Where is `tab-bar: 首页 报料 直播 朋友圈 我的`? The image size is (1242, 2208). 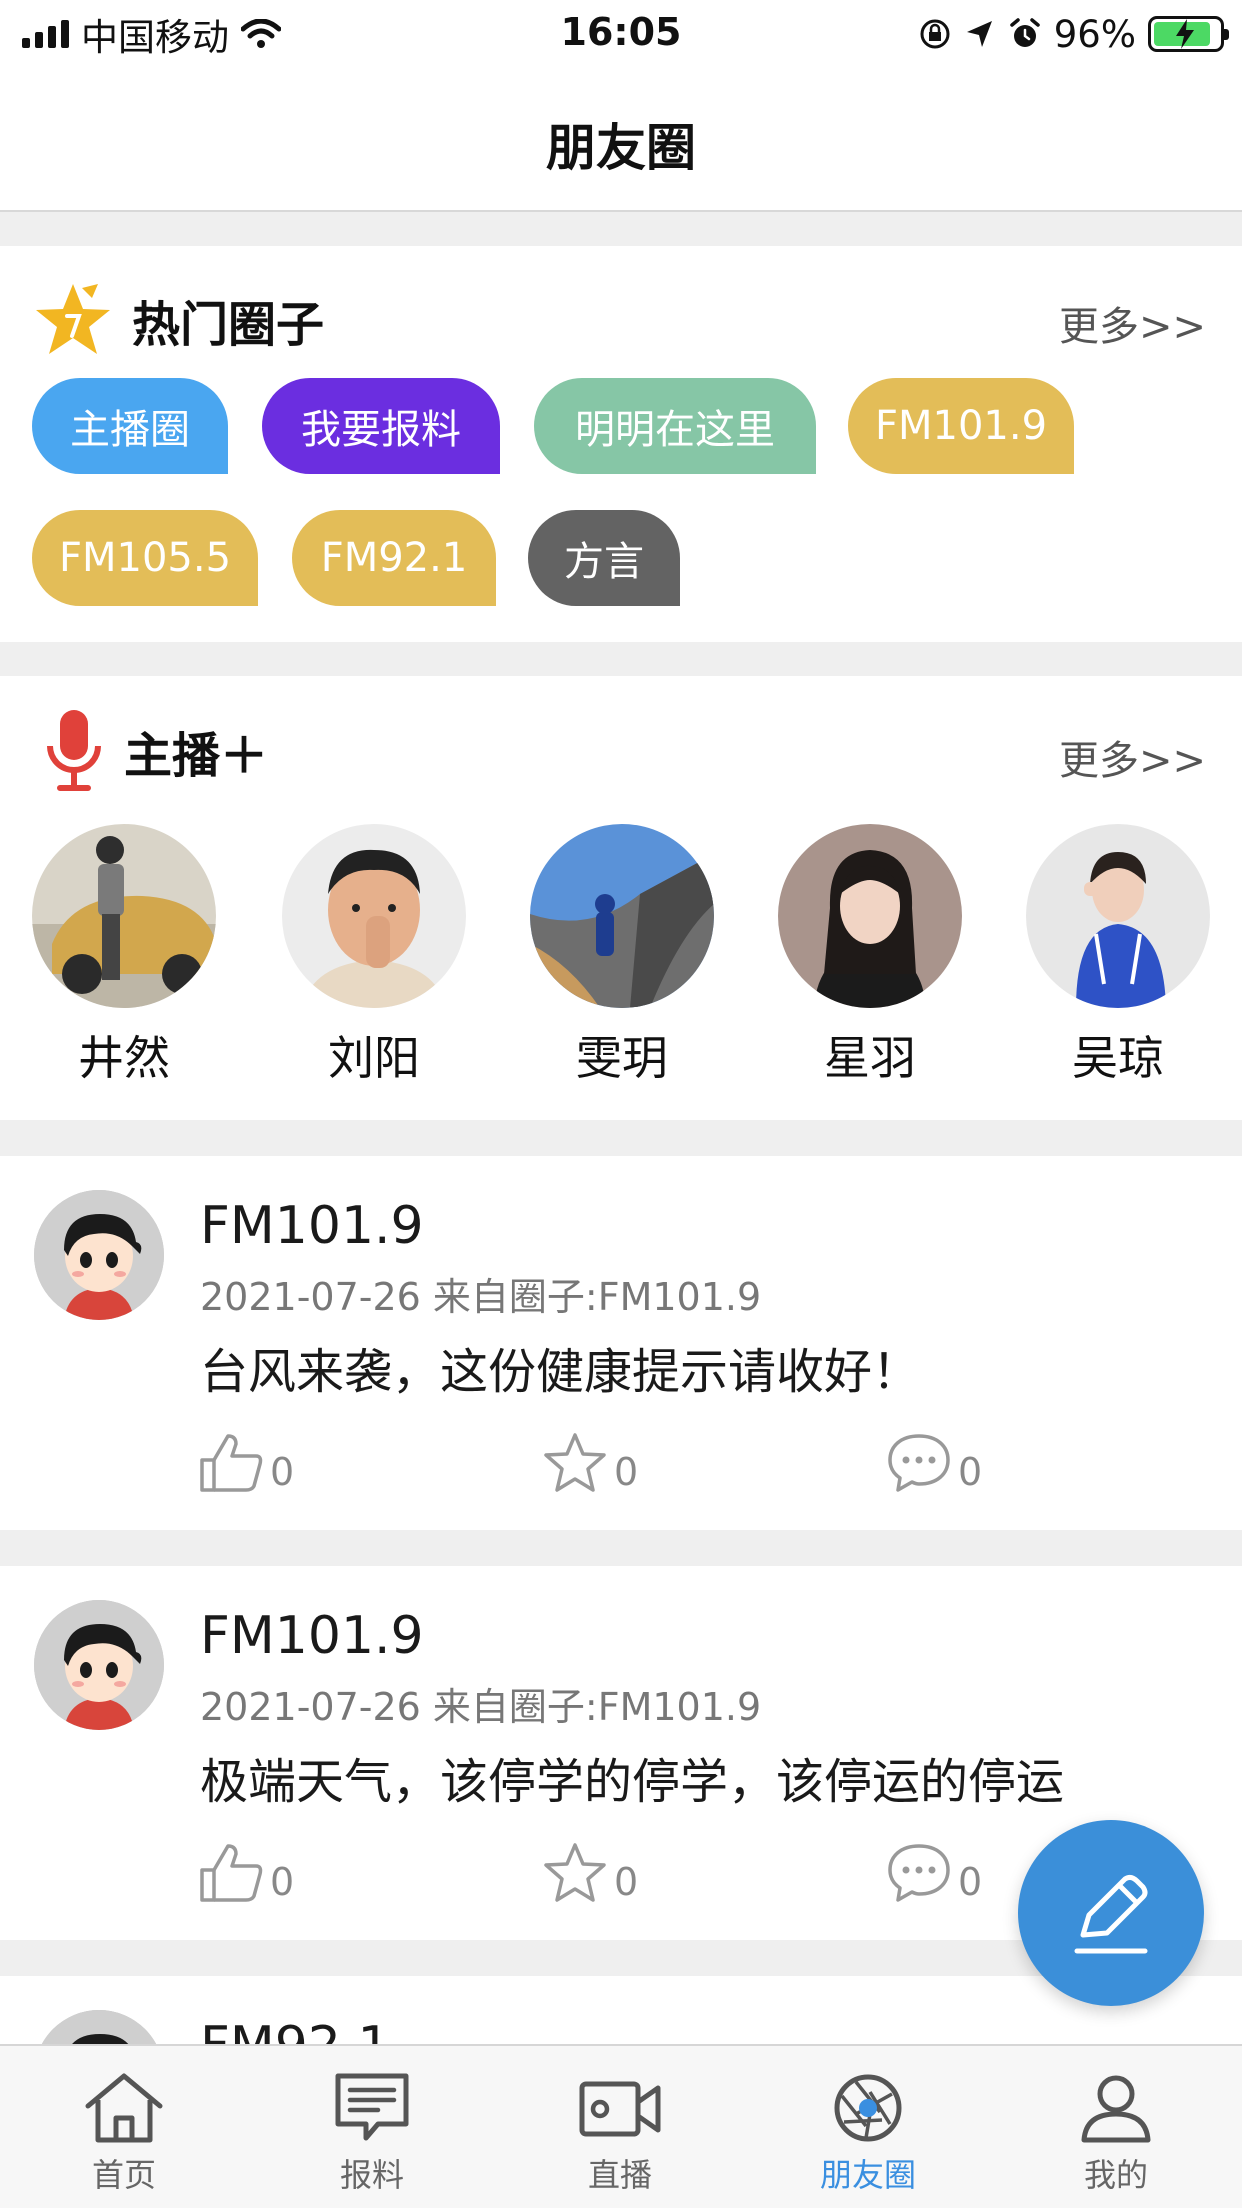
tab-bar: 首页 报料 直播 朋友圈 我的 is located at coordinates (621, 2126).